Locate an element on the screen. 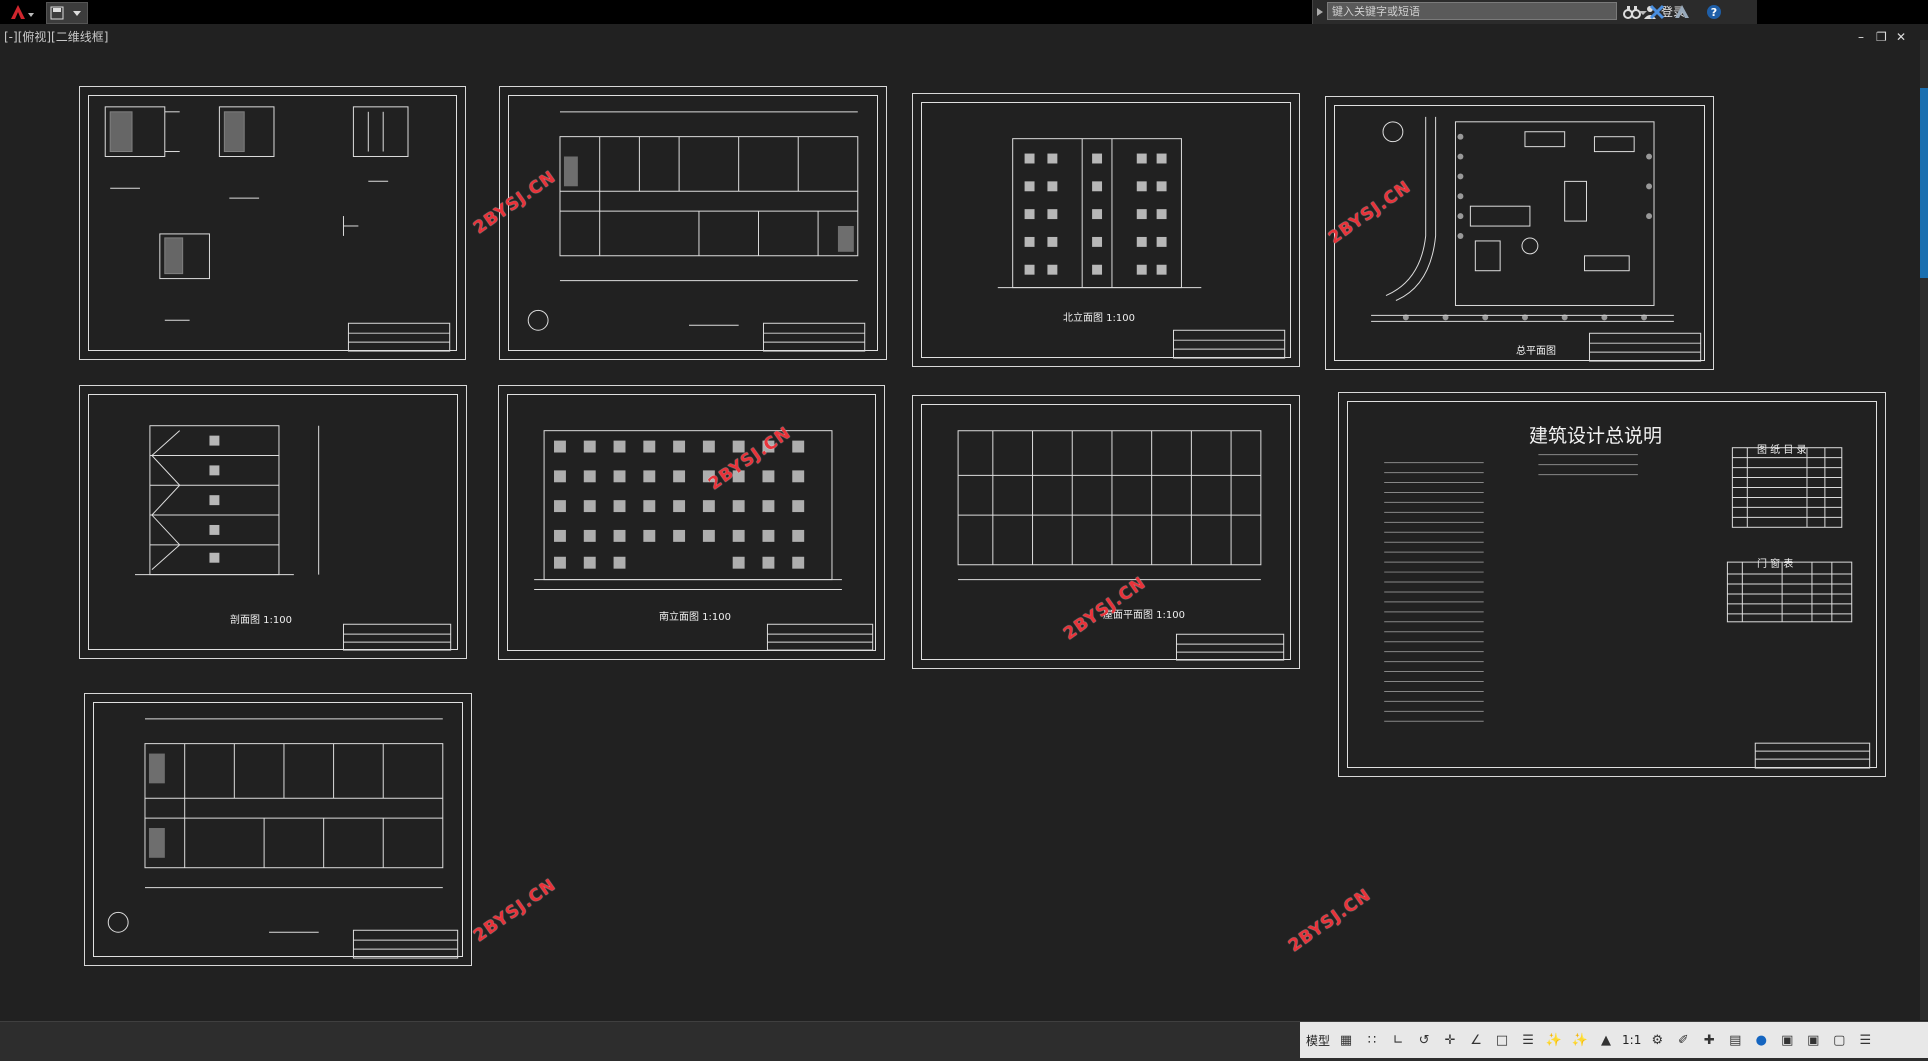 The height and width of the screenshot is (1061, 1928). sheet-title: 总平面图 is located at coordinates (1536, 351).